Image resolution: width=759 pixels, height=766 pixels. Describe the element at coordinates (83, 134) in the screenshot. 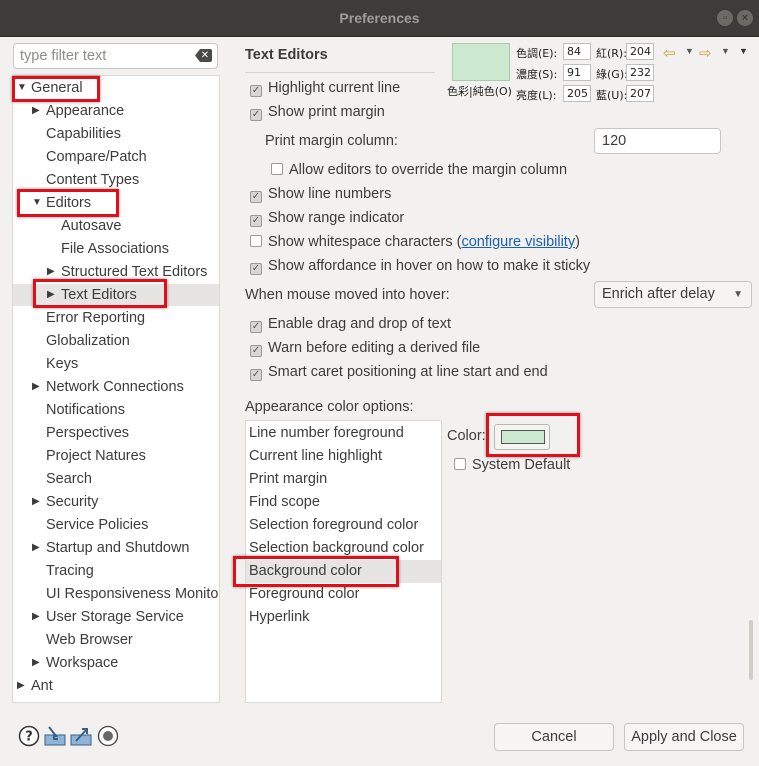

I see `tree-item-label: Capabilities` at that location.